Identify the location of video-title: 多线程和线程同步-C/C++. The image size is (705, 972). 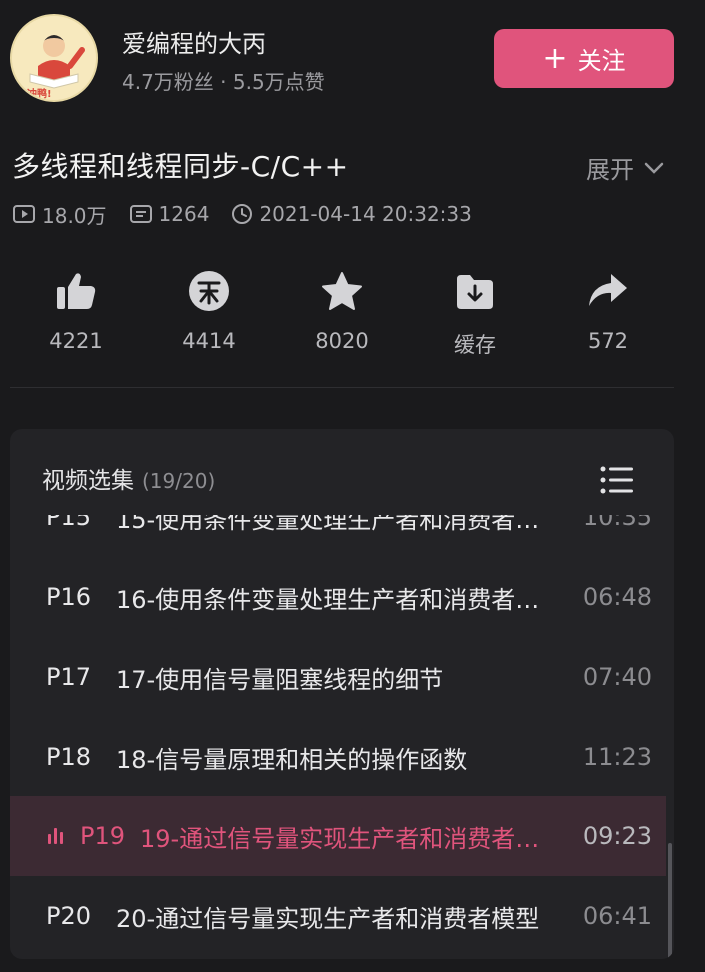
(180, 166).